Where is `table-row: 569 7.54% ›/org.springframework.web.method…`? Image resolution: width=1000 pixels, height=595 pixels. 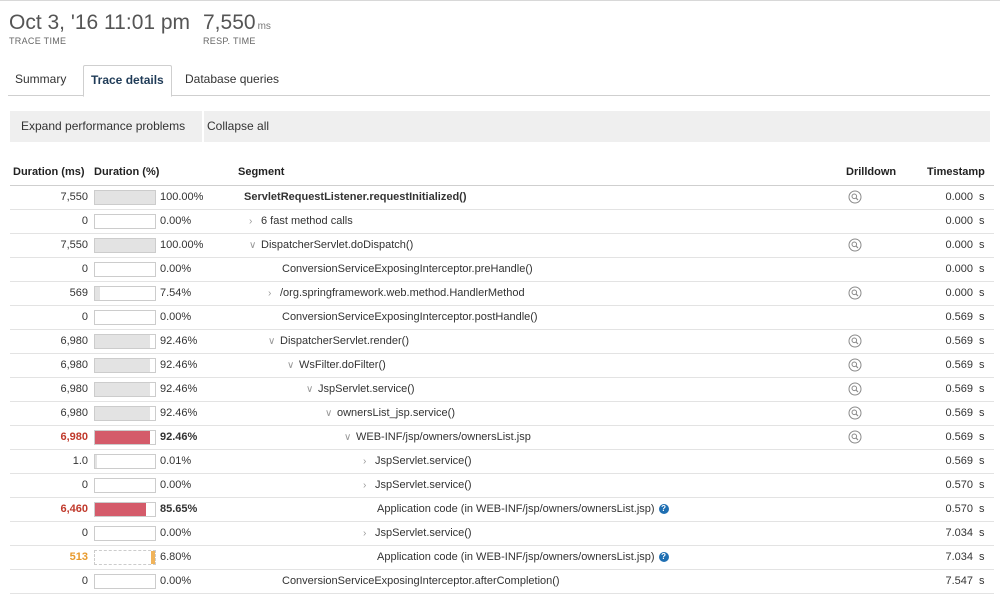
table-row: 569 7.54% ›/org.springframework.web.method… is located at coordinates (502, 294).